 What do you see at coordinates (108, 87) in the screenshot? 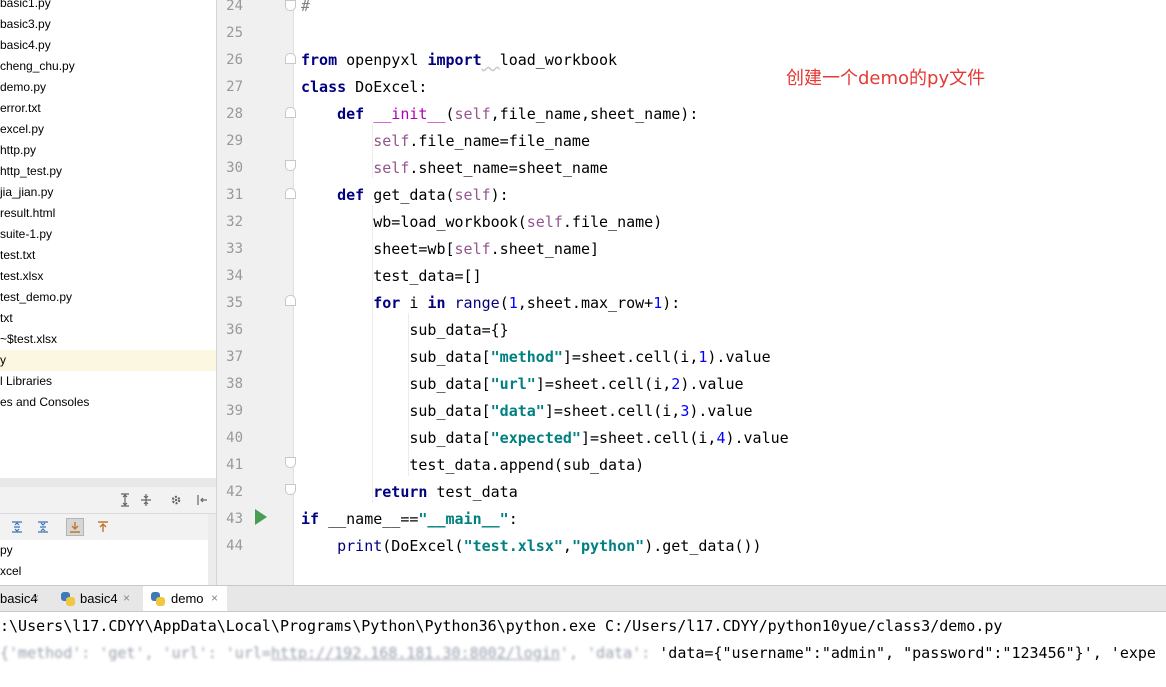
I see `tree-item-file: demo.py` at bounding box center [108, 87].